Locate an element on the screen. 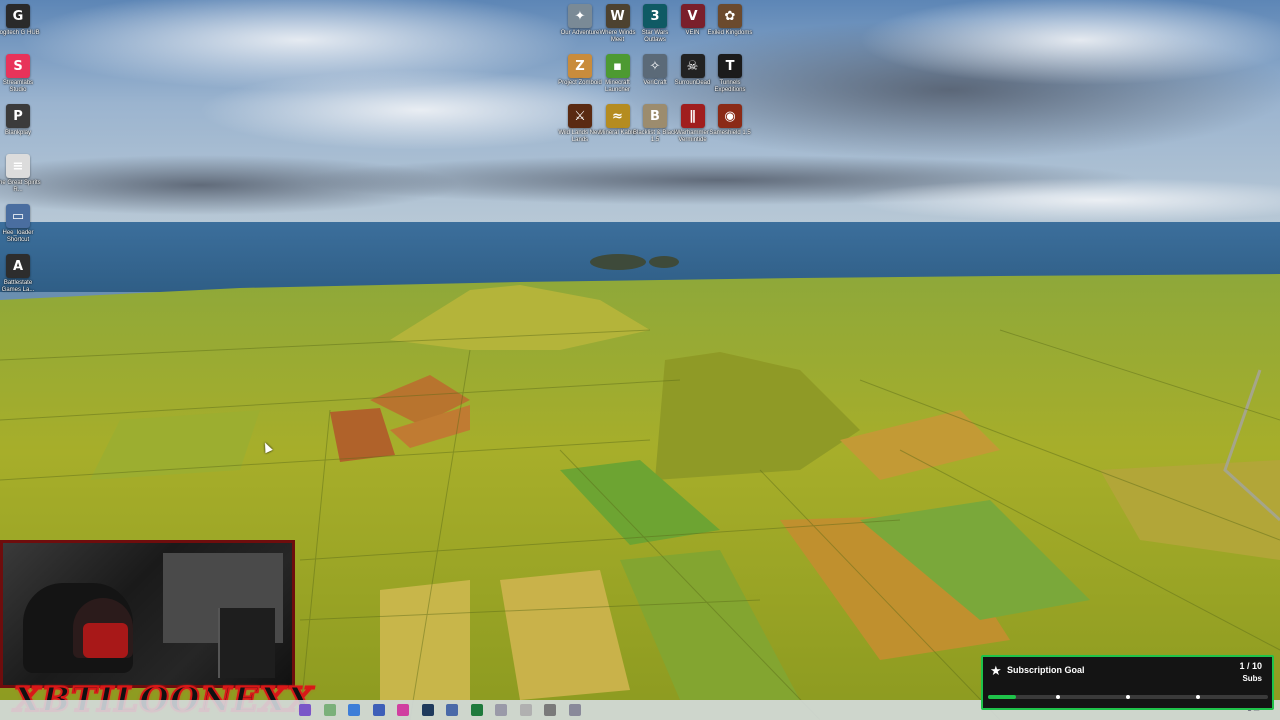 The height and width of the screenshot is (720, 1280). wild-lands-icon: ⚔ is located at coordinates (580, 116).